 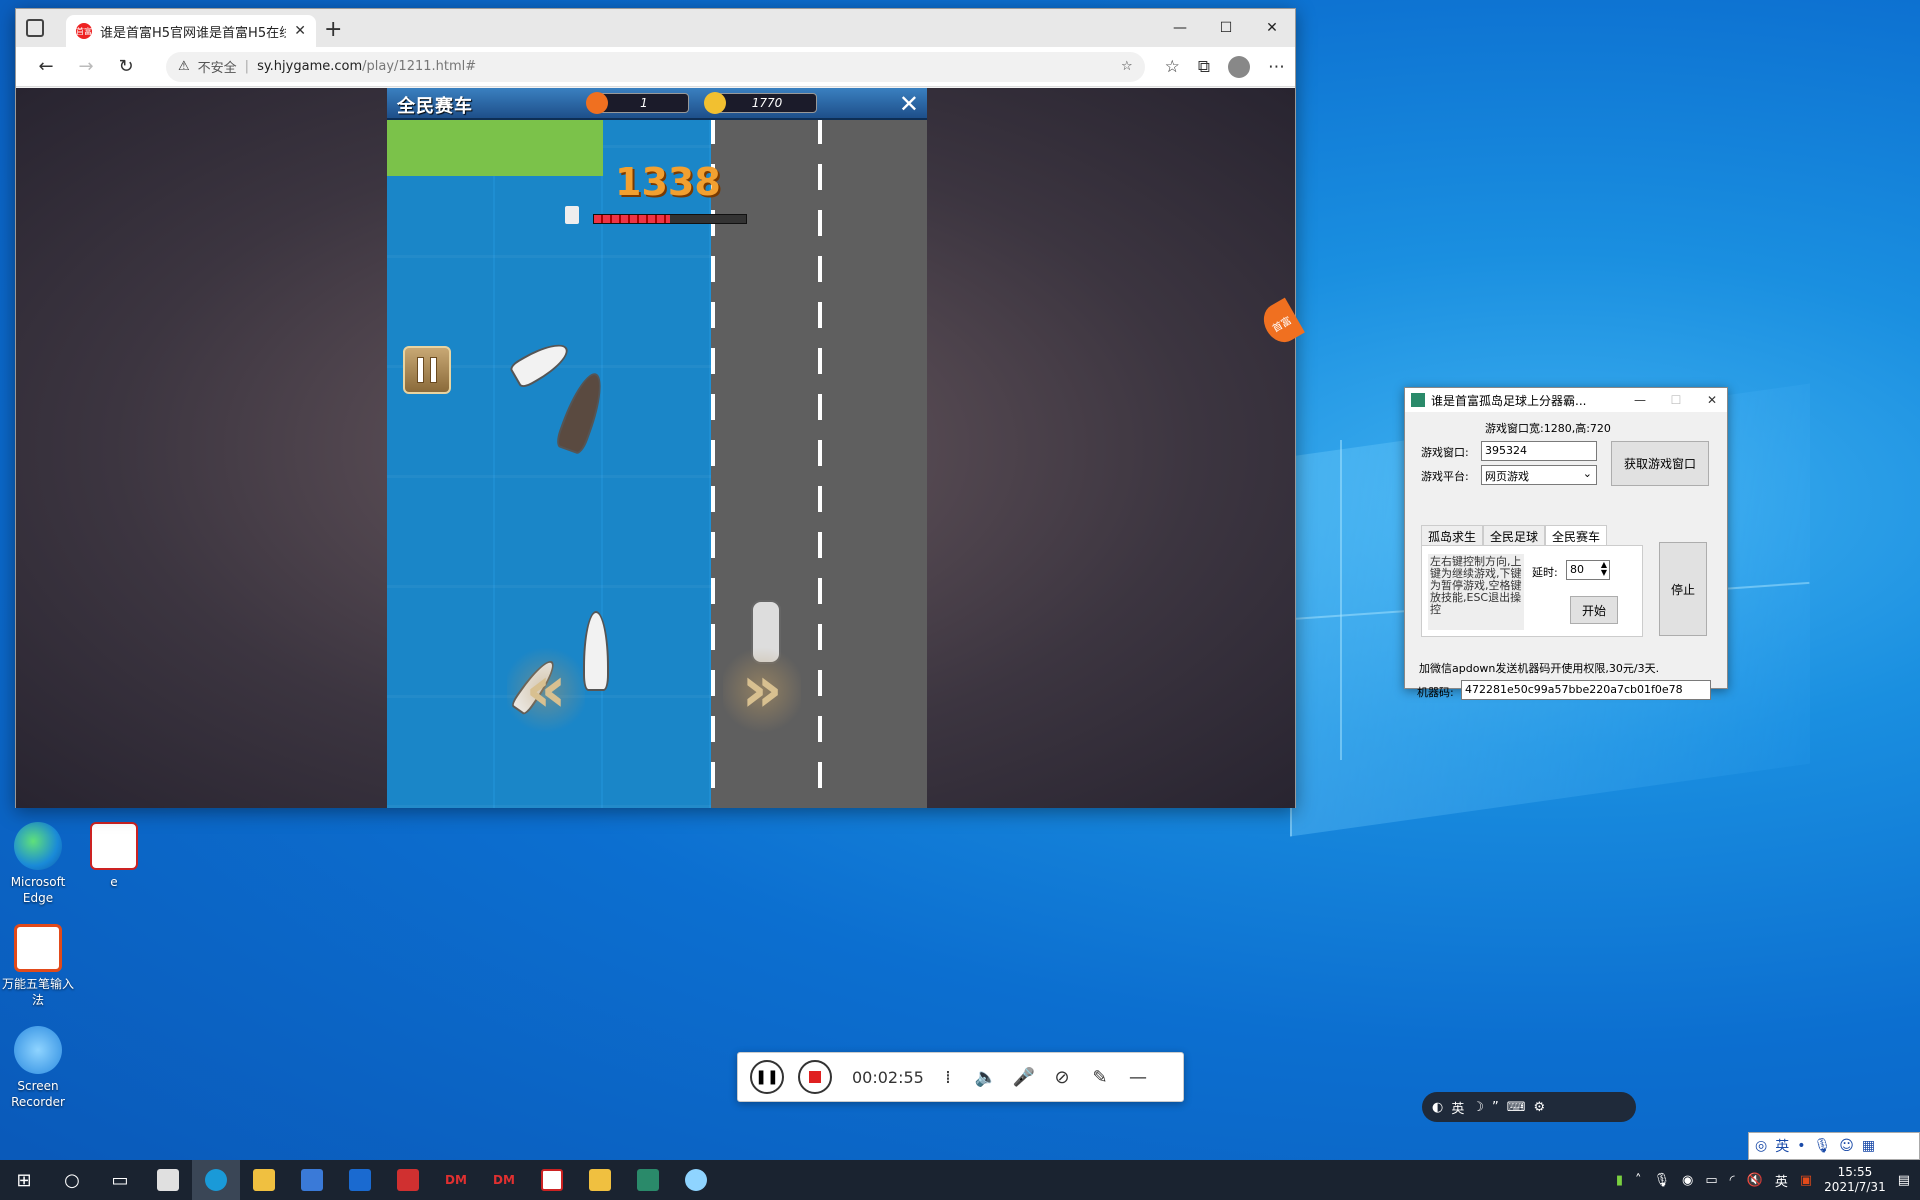 What do you see at coordinates (1661, 1180) in the screenshot?
I see `mic-tray-icon: 🎙` at bounding box center [1661, 1180].